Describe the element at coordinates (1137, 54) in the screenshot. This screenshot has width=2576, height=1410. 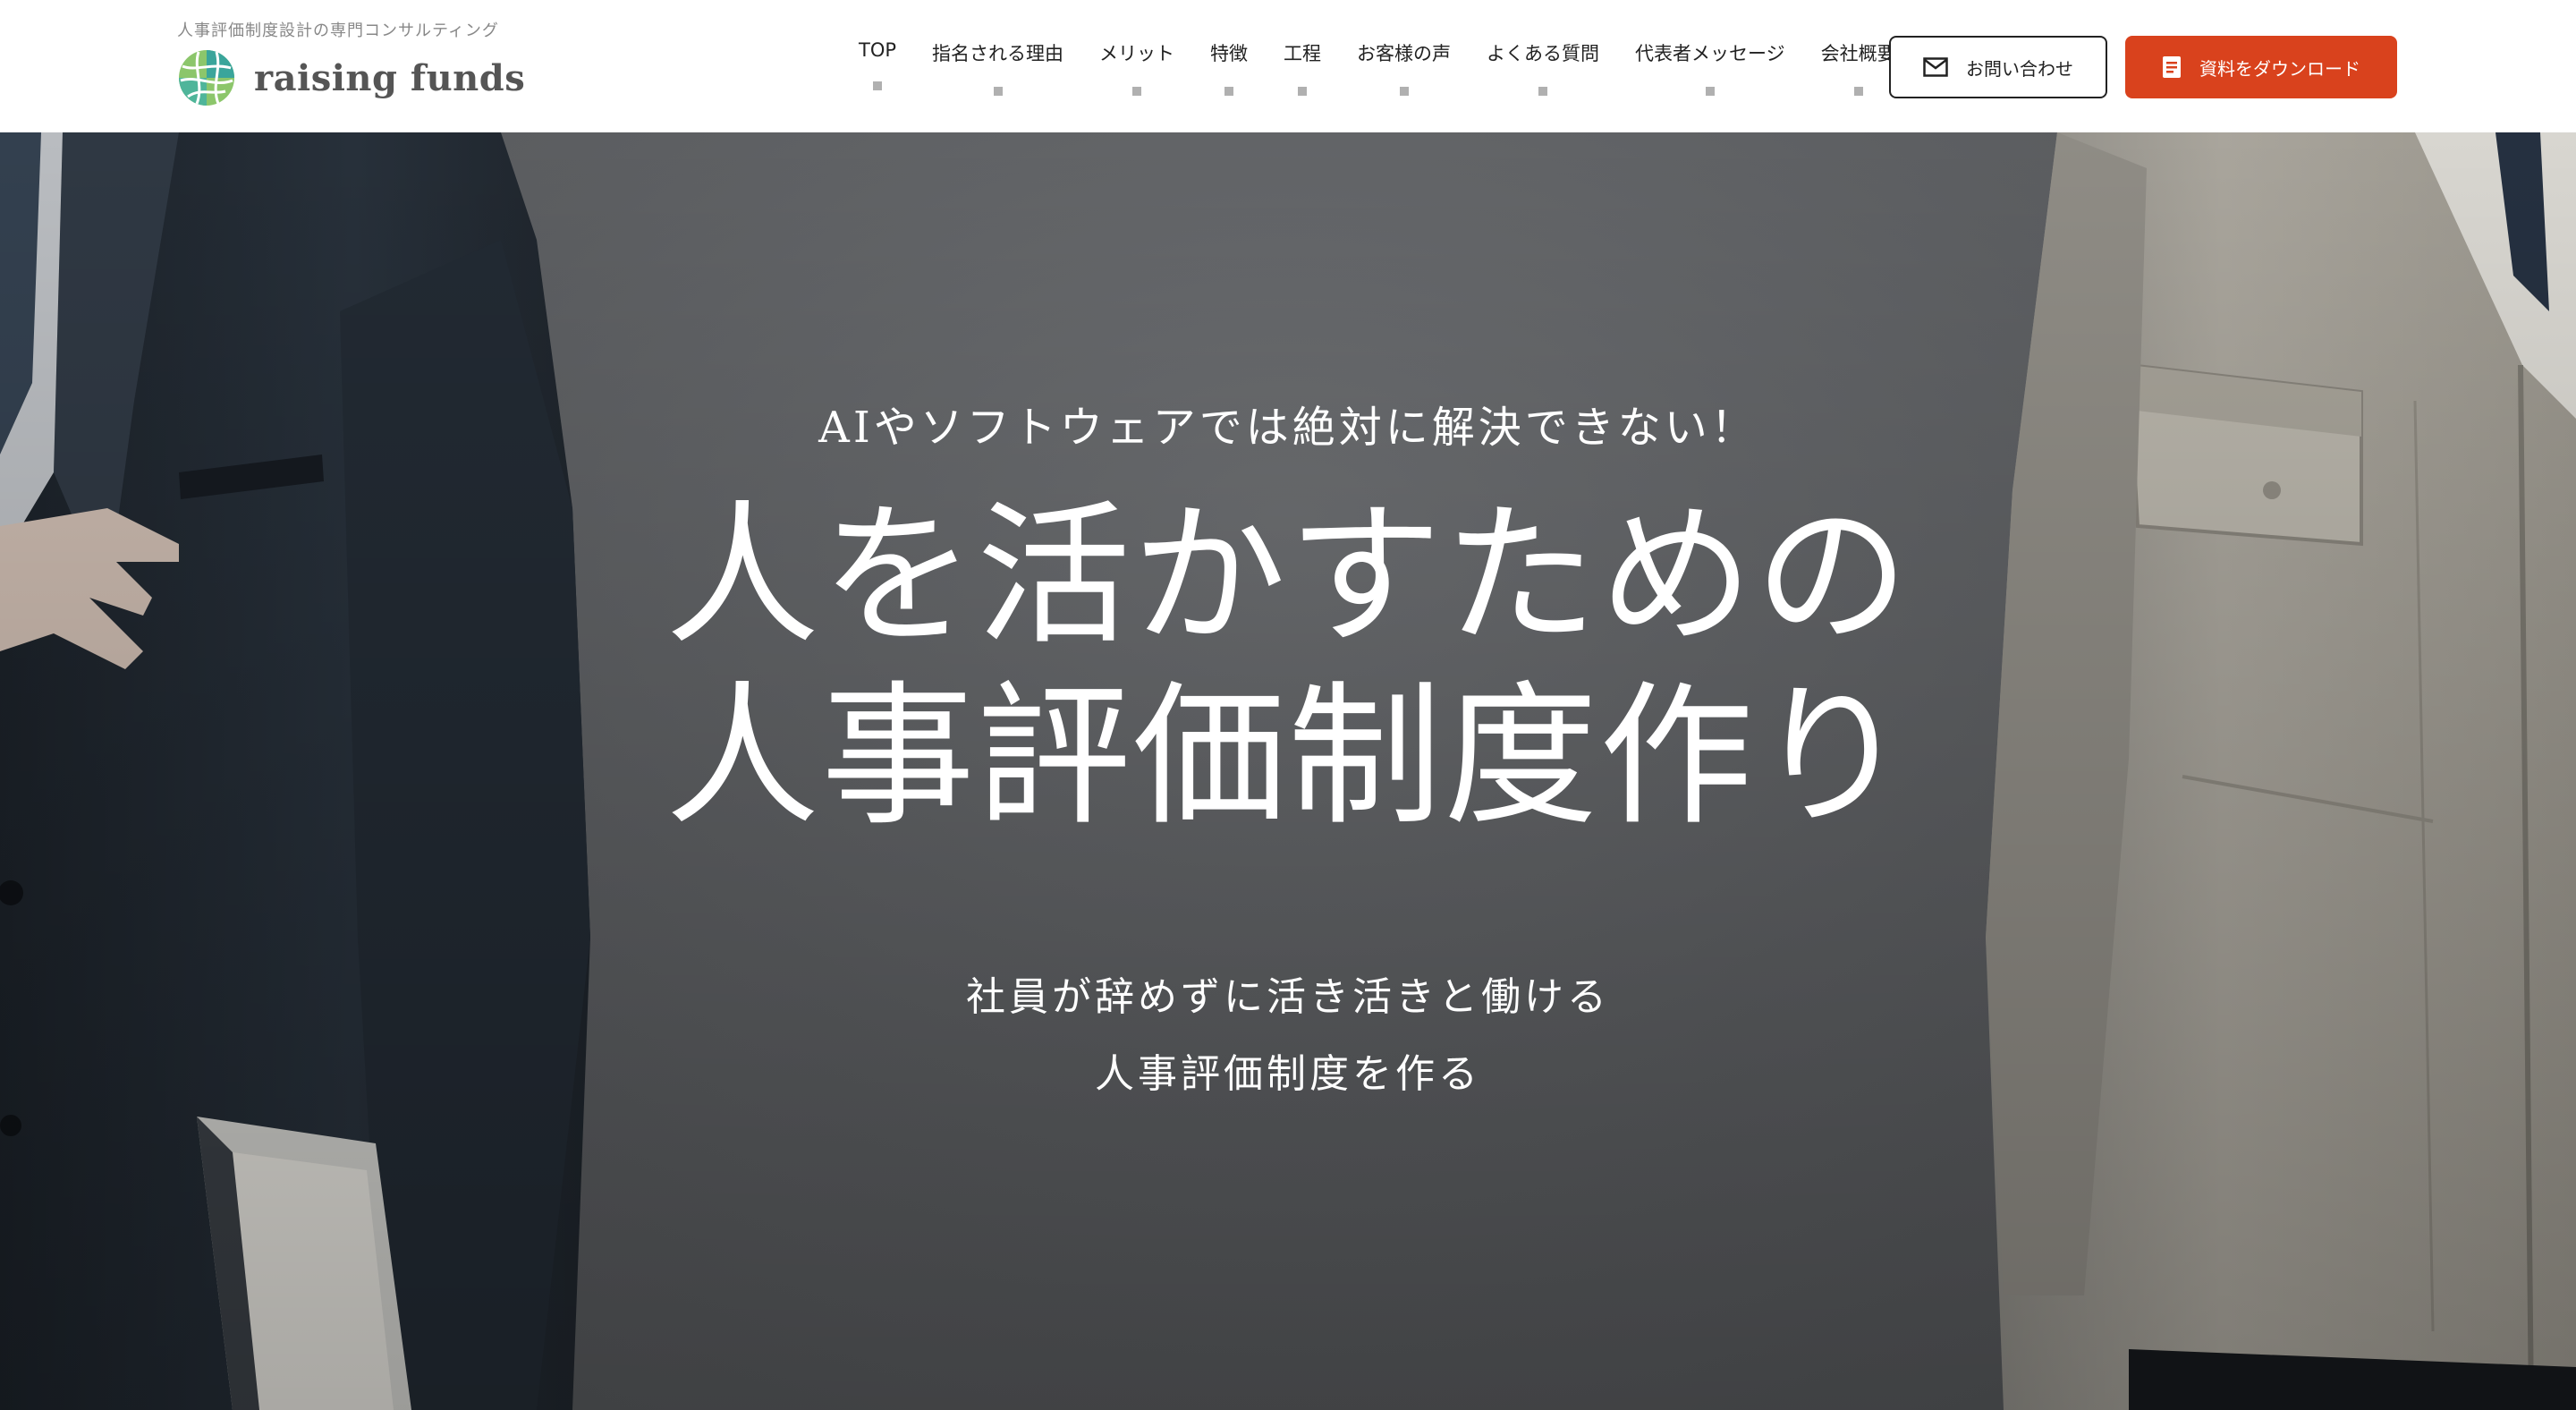
I see `nav-label: メリット` at that location.